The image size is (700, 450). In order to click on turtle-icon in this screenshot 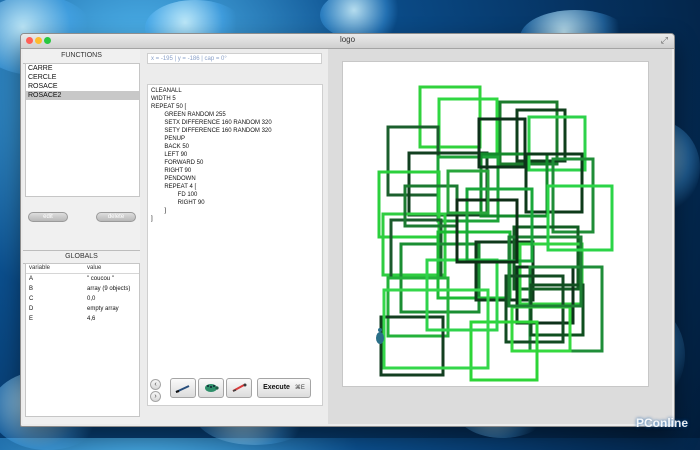, I will do `click(212, 388)`.